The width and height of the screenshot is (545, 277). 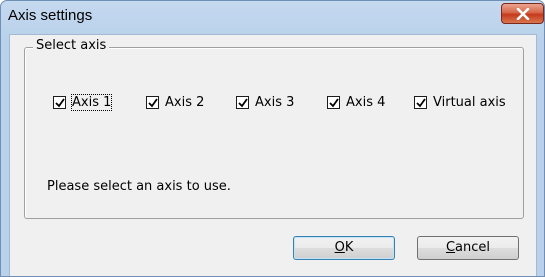 I want to click on cancel-mnemonic: C, so click(x=450, y=247).